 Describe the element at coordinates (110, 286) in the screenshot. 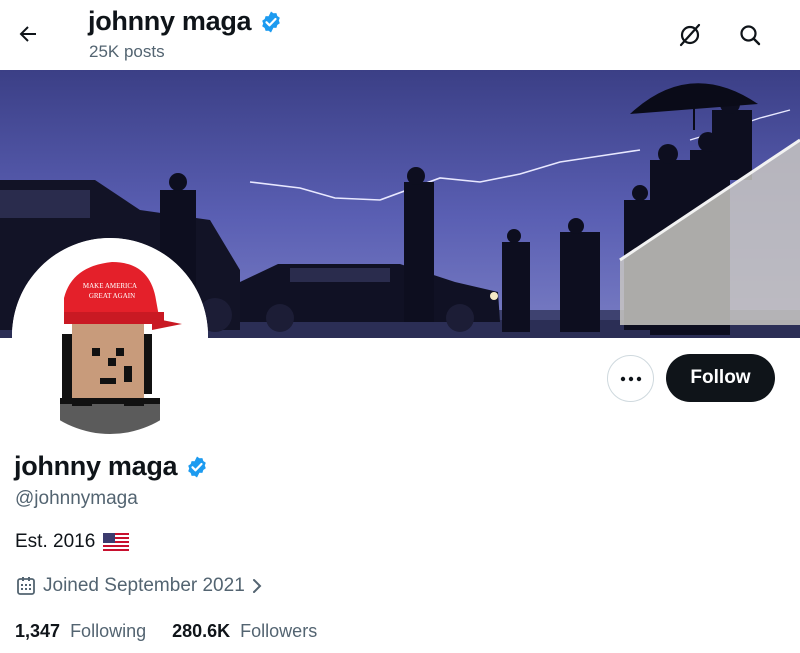

I see `hat-text-line1: MAKE AMERICA` at that location.